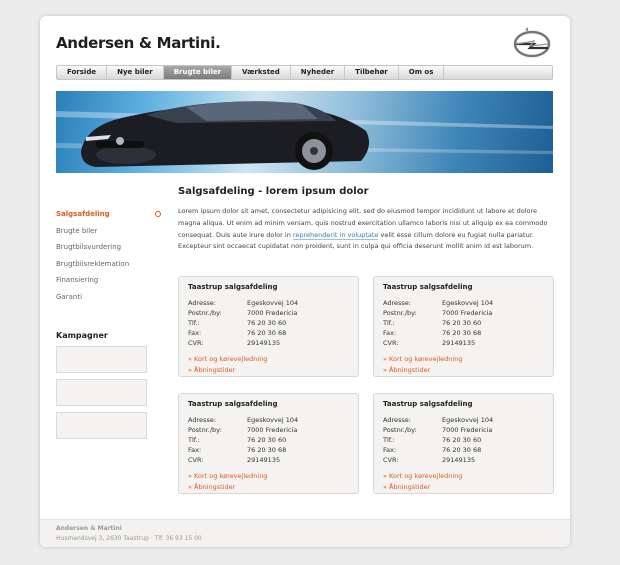 The image size is (620, 565). What do you see at coordinates (318, 72) in the screenshot?
I see `nav-item-nyheder: Nyheder` at bounding box center [318, 72].